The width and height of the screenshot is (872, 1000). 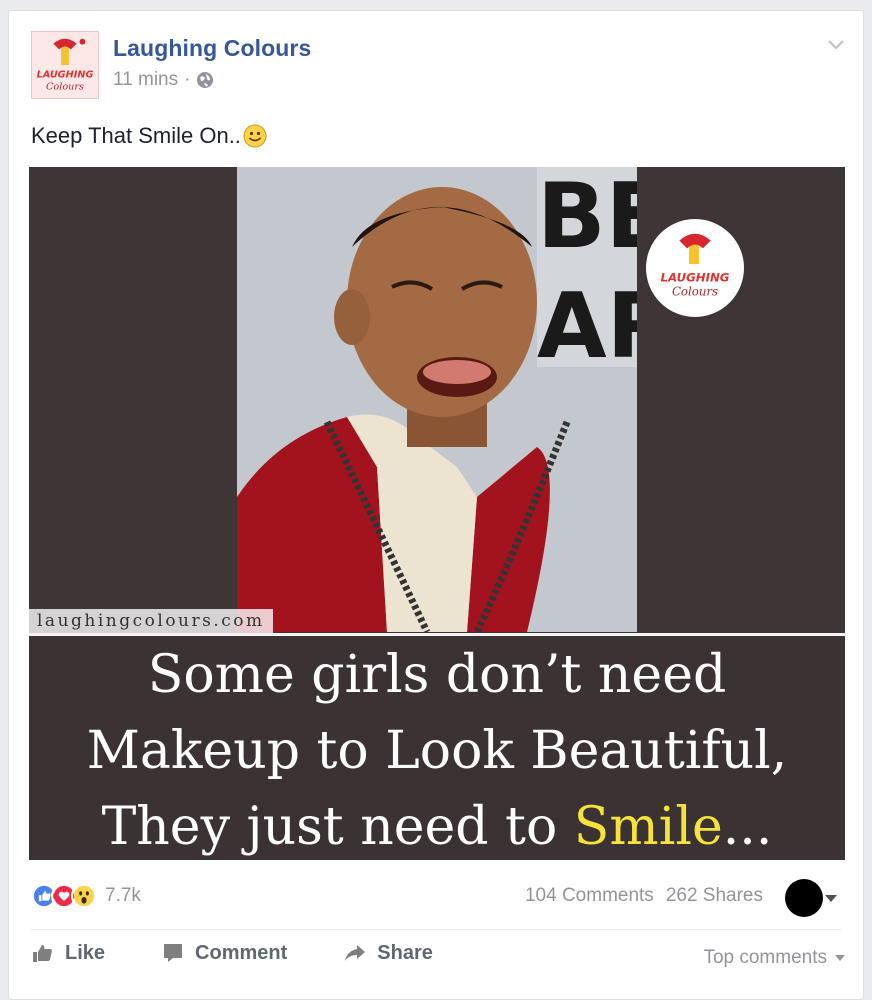 I want to click on laughing-colours-logo: LAUGHING Colours, so click(x=65, y=65).